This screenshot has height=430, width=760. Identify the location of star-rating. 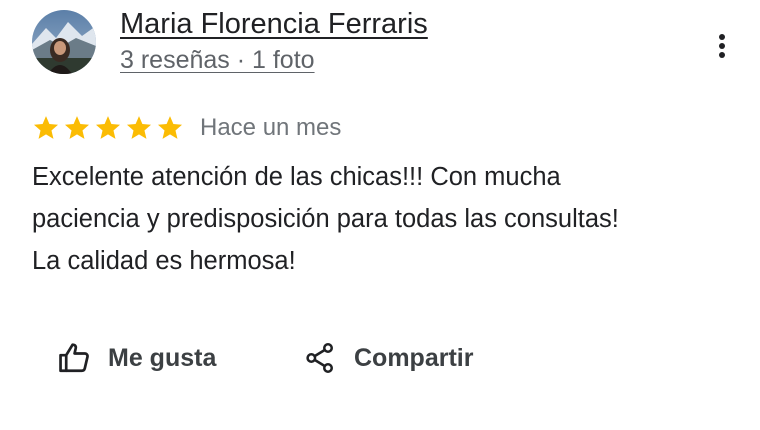
(108, 128).